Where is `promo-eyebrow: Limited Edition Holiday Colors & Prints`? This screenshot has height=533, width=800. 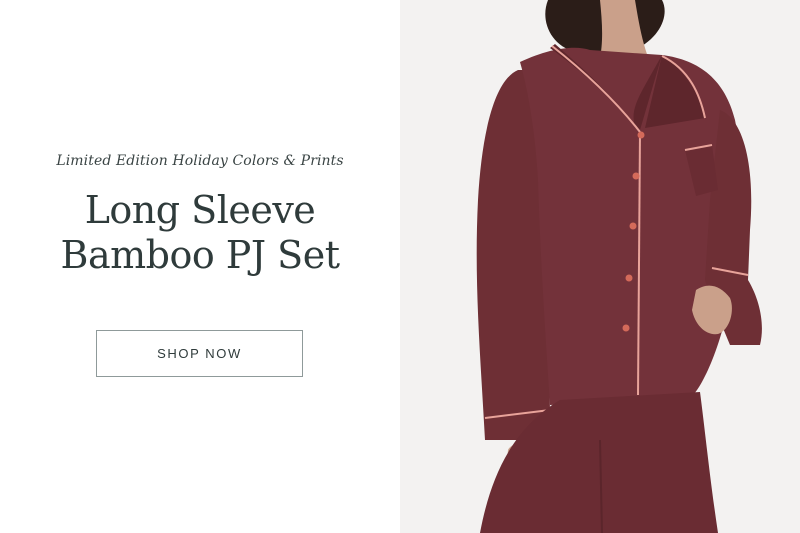 promo-eyebrow: Limited Edition Holiday Colors & Prints is located at coordinates (200, 161).